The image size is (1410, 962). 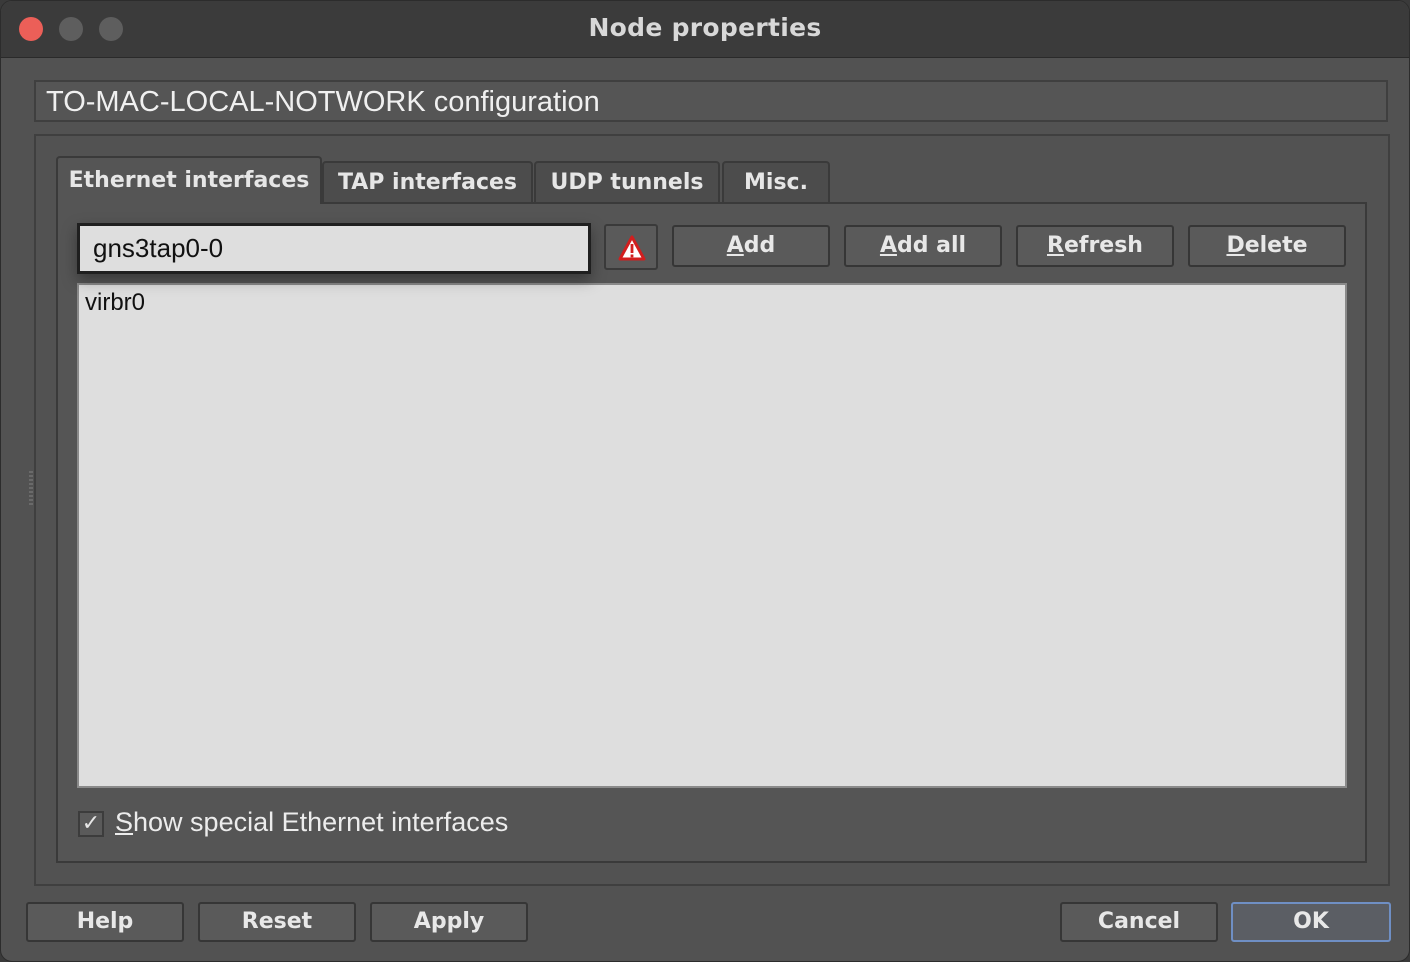 I want to click on reset-button: Reset, so click(x=277, y=922).